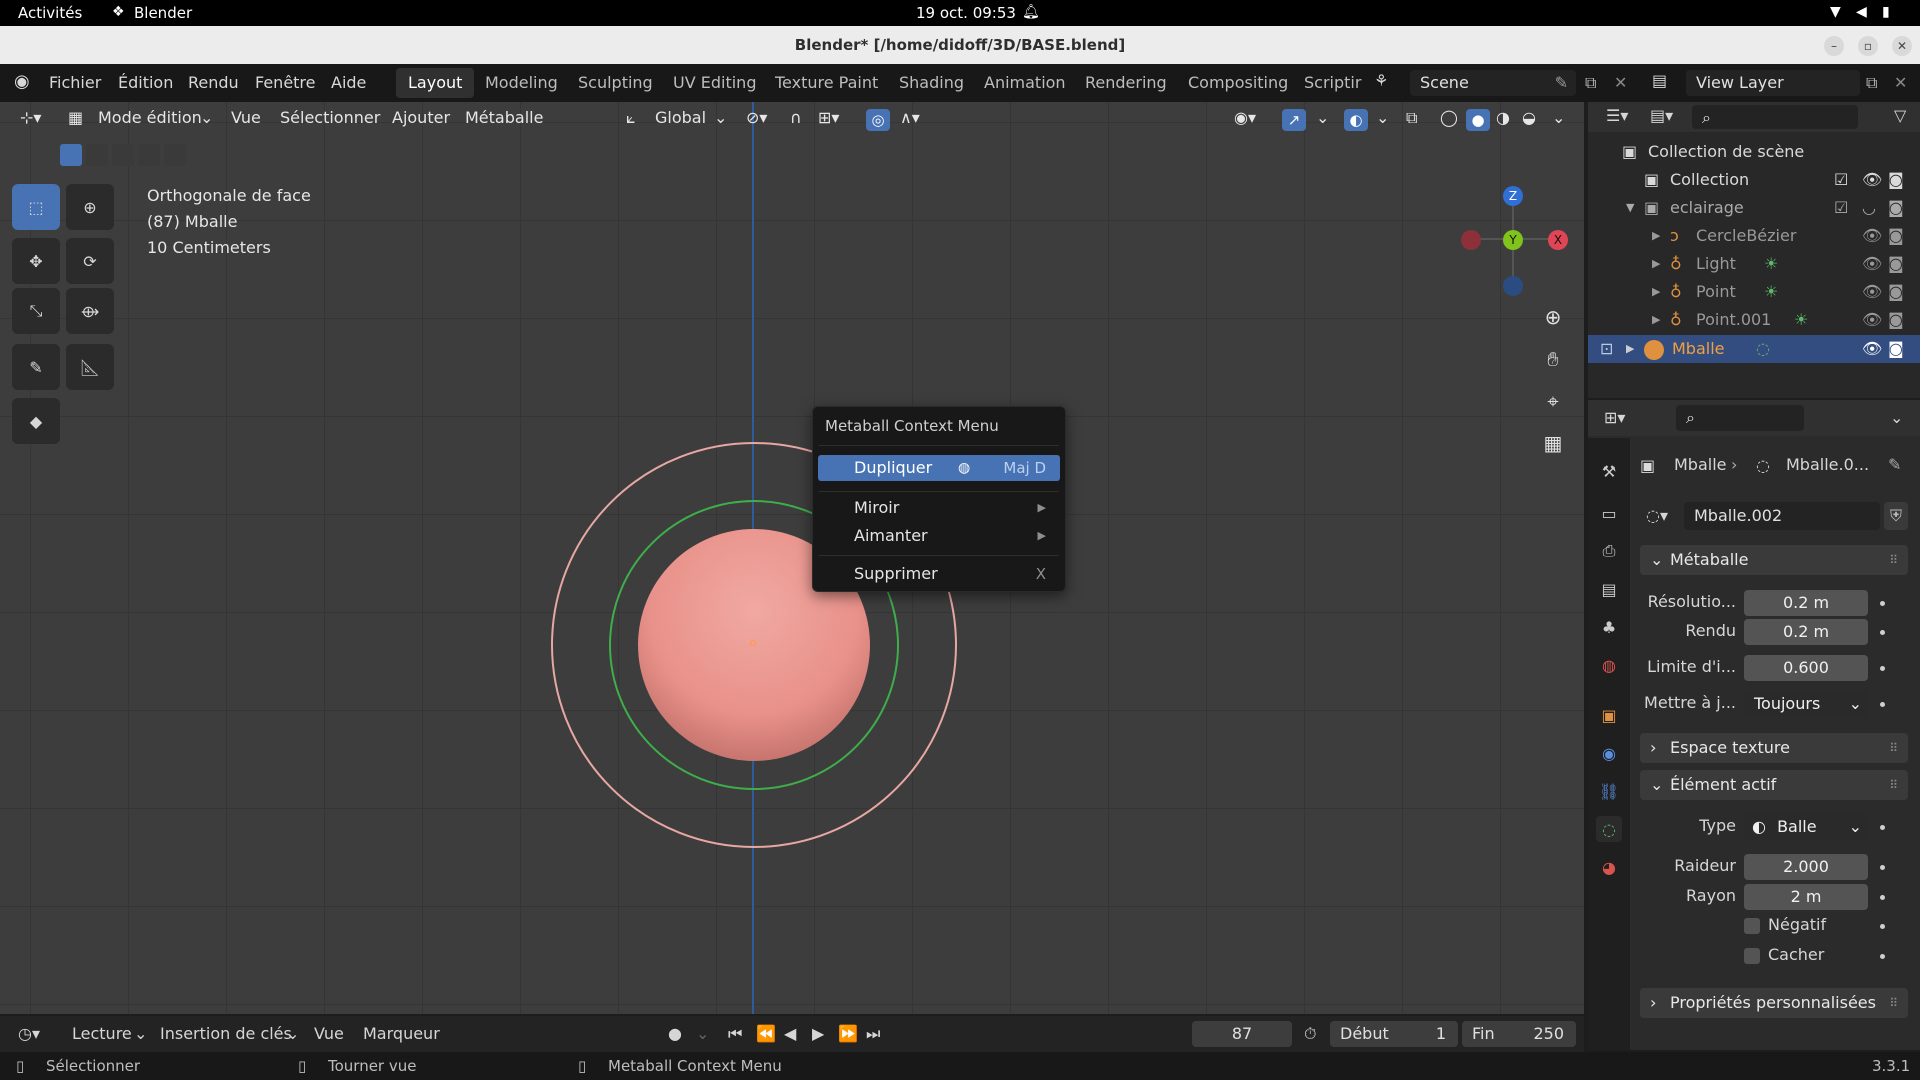 The height and width of the screenshot is (1080, 1920). What do you see at coordinates (175, 155) in the screenshot?
I see `select-intersect-icon` at bounding box center [175, 155].